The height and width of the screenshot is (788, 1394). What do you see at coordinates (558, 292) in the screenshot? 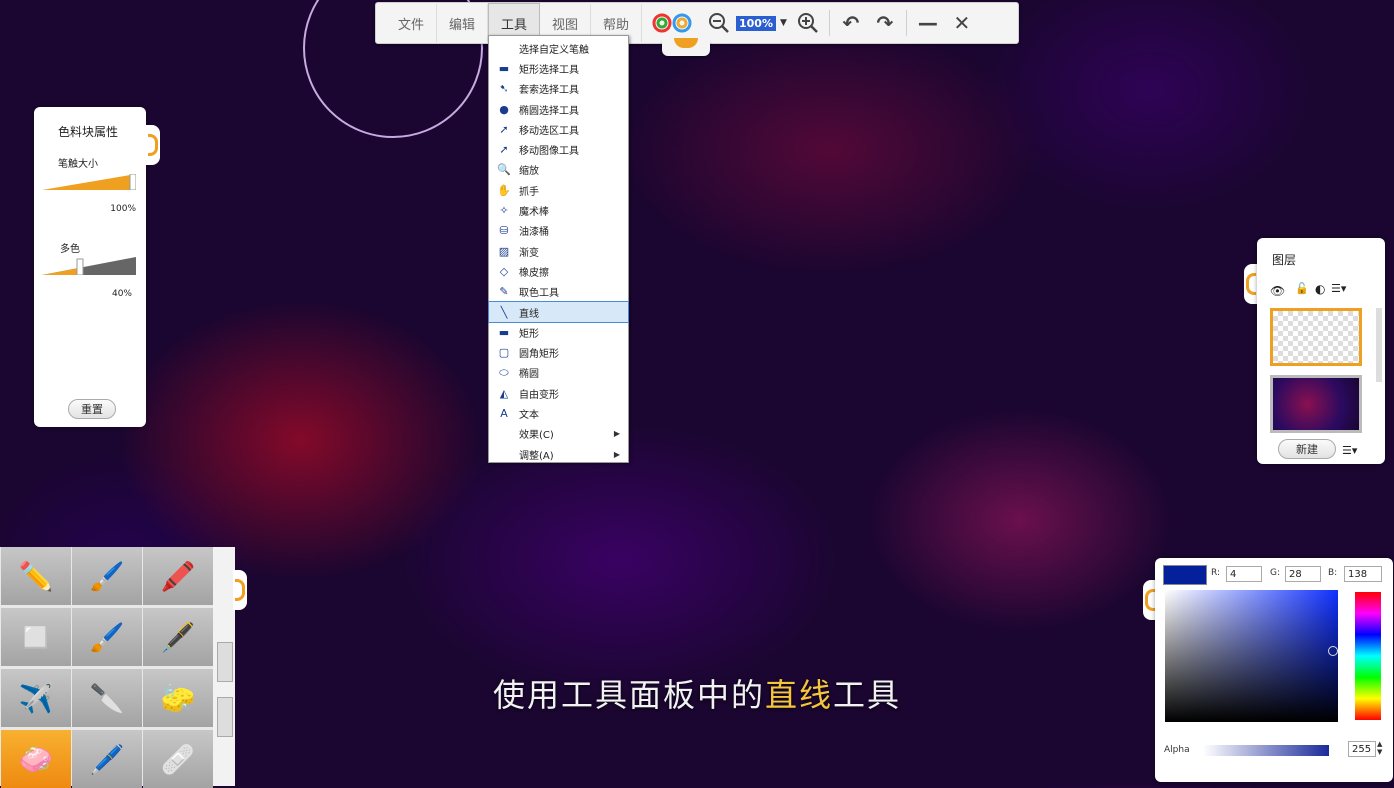
I see `menu-item: ✎ 取色工具` at bounding box center [558, 292].